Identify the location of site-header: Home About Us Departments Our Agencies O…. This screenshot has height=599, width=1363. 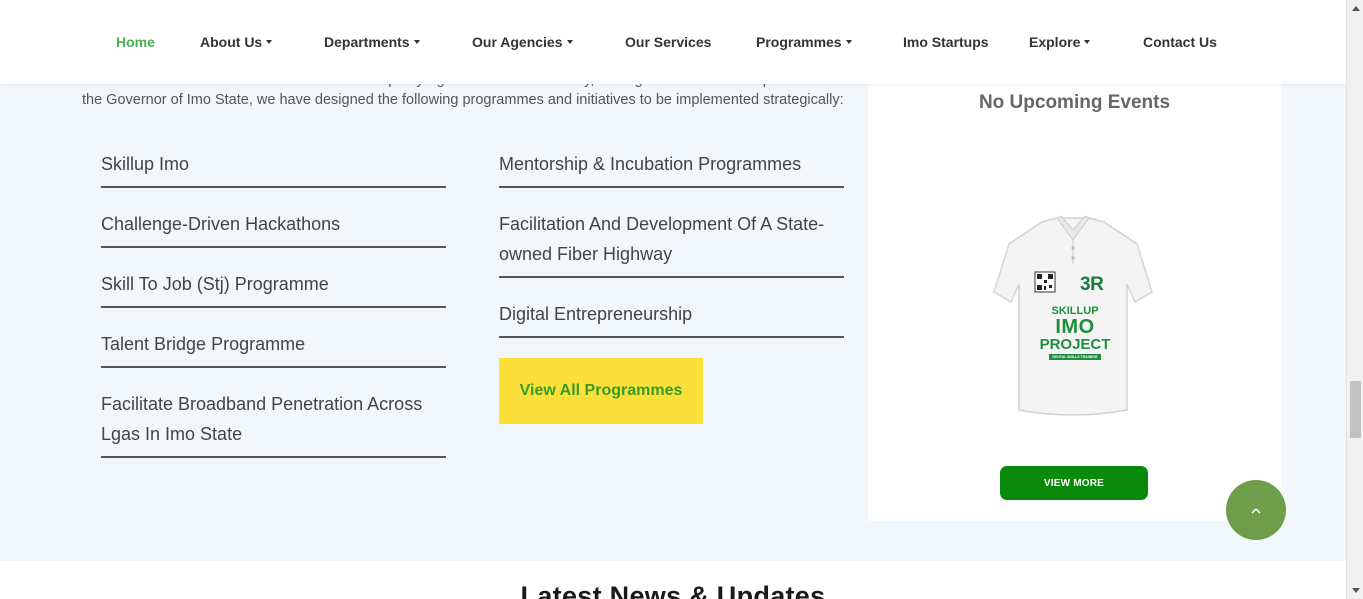
(673, 42).